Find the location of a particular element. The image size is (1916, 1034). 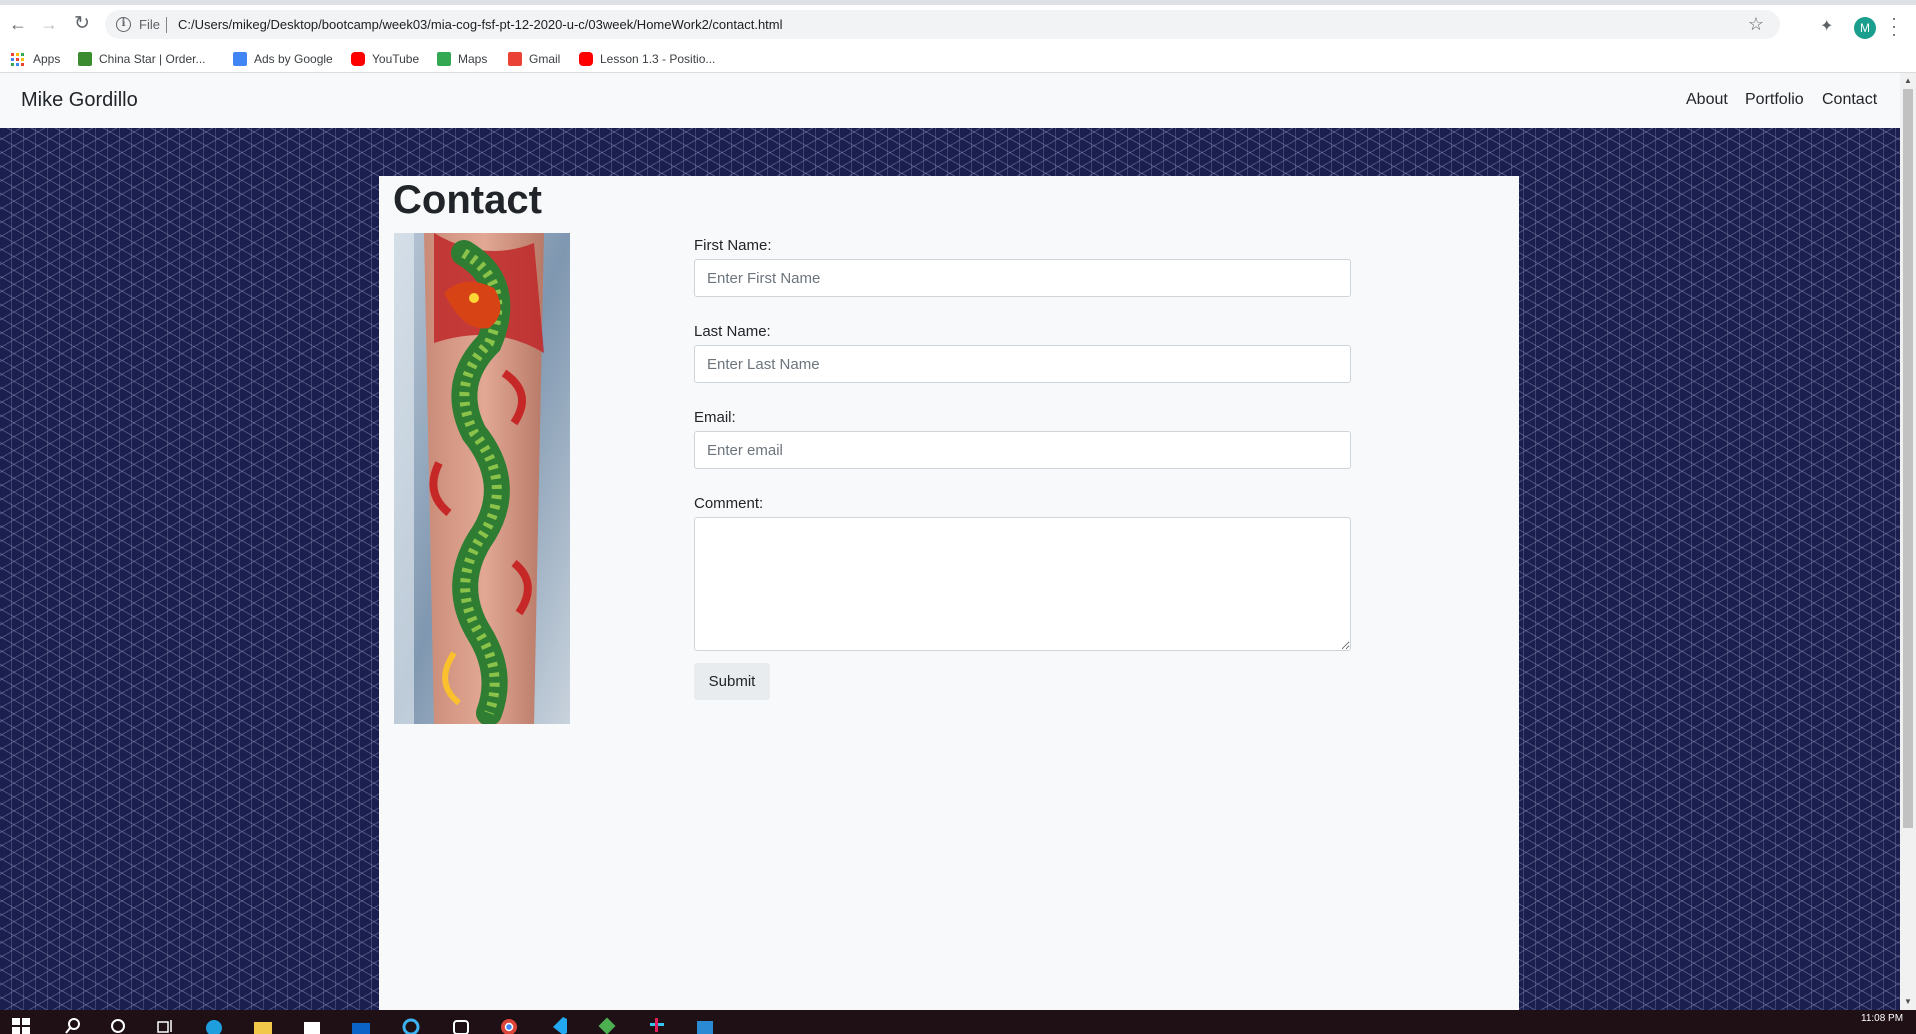

photos-icon is located at coordinates (705, 1024).